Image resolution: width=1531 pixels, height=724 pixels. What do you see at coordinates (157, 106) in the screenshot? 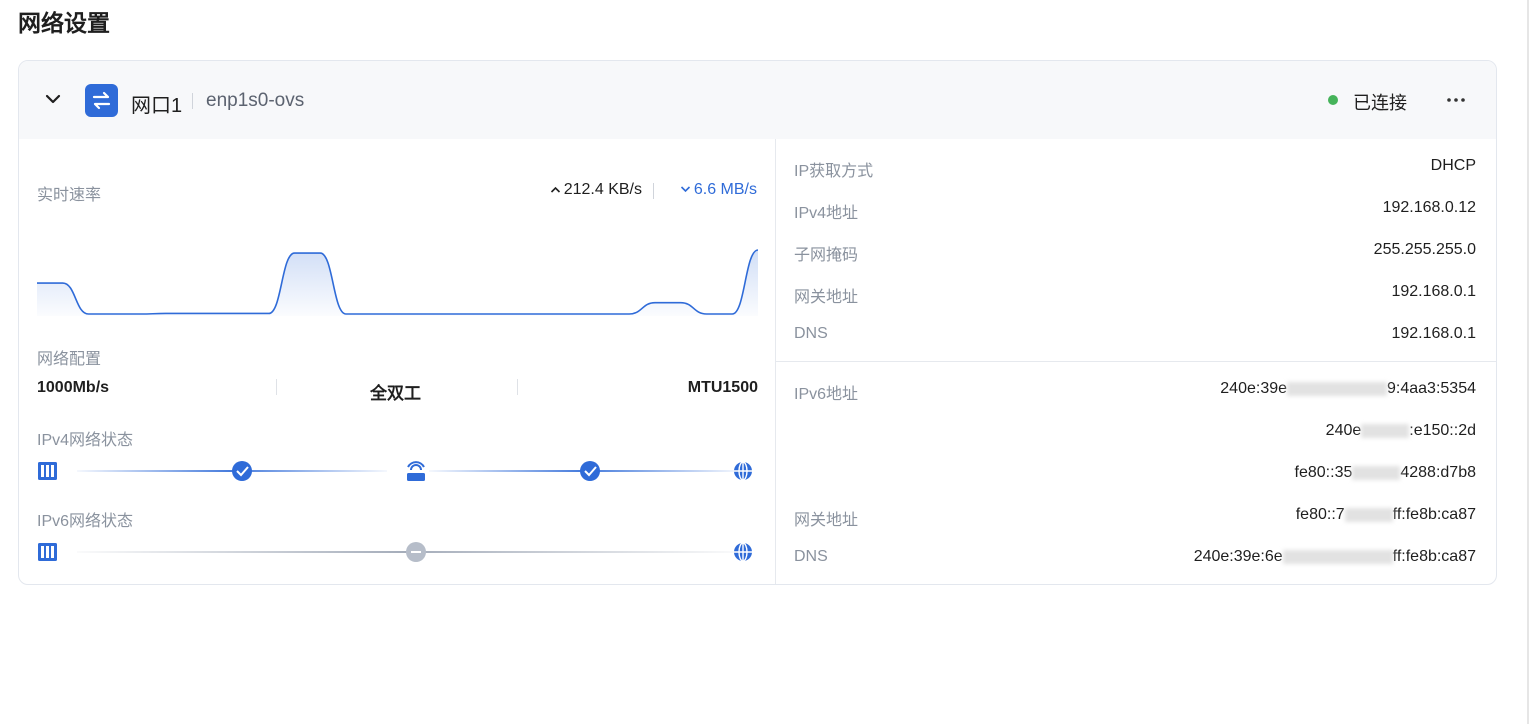
I see `port-name: 网口1` at bounding box center [157, 106].